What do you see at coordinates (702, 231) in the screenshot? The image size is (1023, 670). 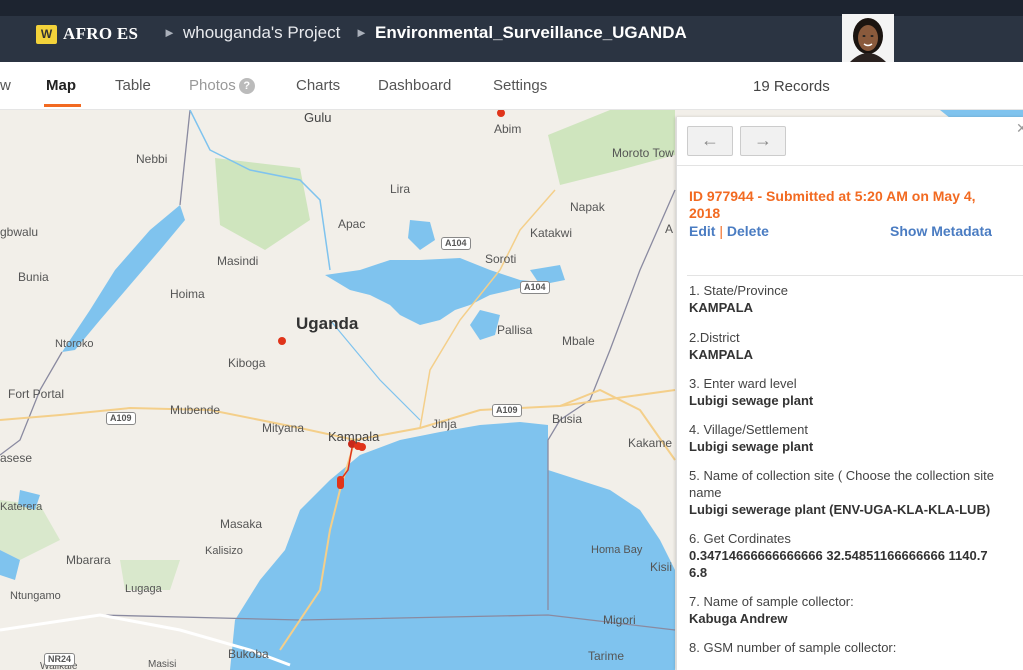 I see `edit-link: Edit` at bounding box center [702, 231].